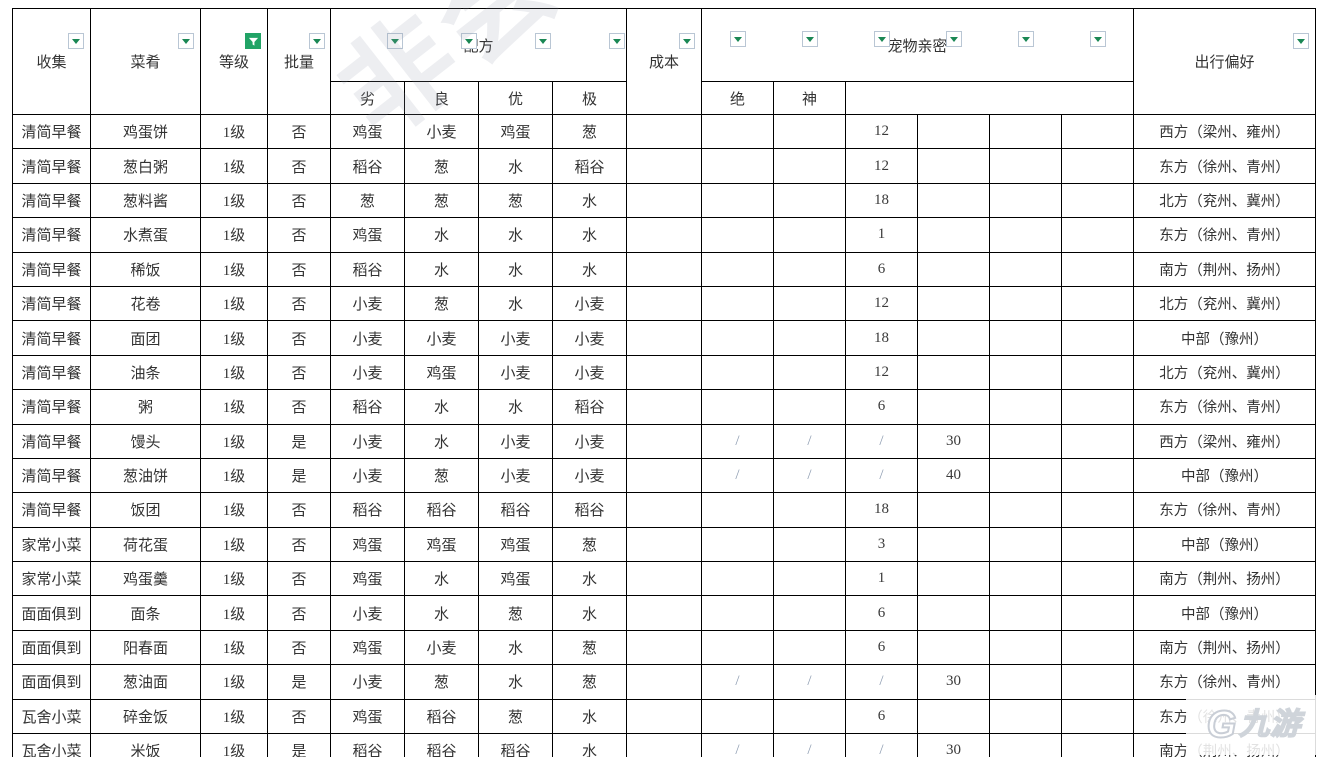  I want to click on cell-intimacy-you: 12, so click(881, 166).